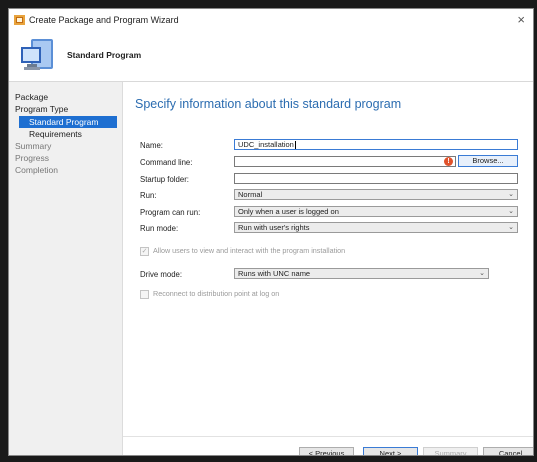 The image size is (537, 462). I want to click on run-mode-label: Run mode:, so click(159, 228).